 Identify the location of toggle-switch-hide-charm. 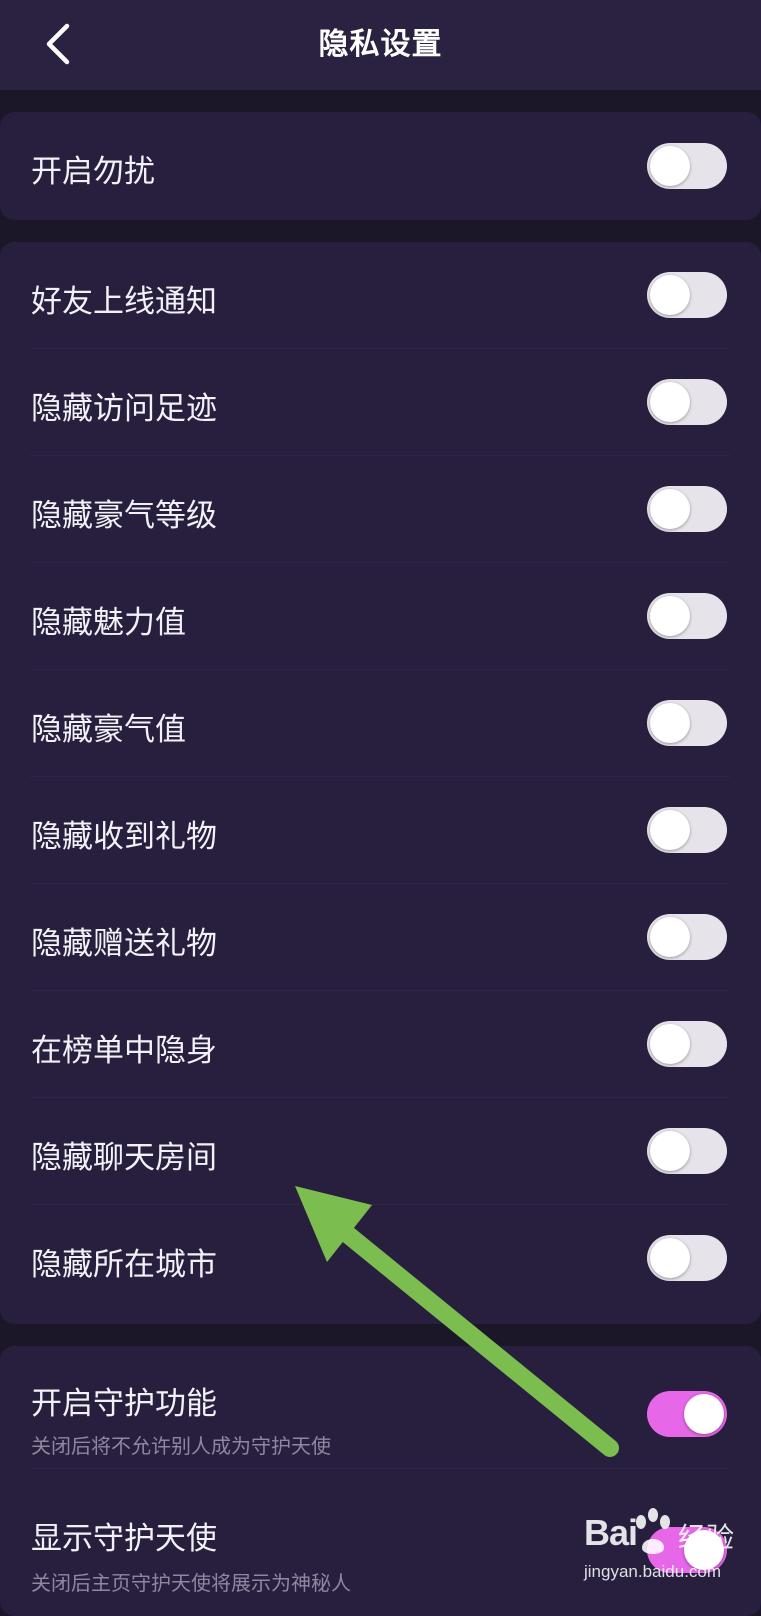
(687, 616).